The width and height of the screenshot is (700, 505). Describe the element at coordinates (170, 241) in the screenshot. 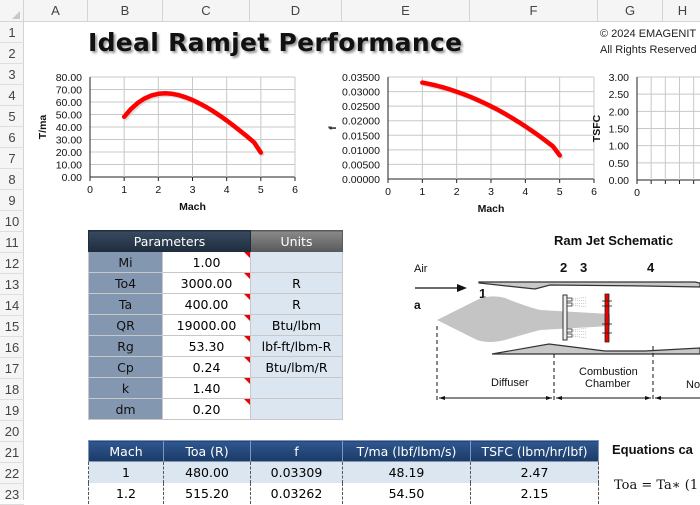

I see `parameters-header: Parameters` at that location.